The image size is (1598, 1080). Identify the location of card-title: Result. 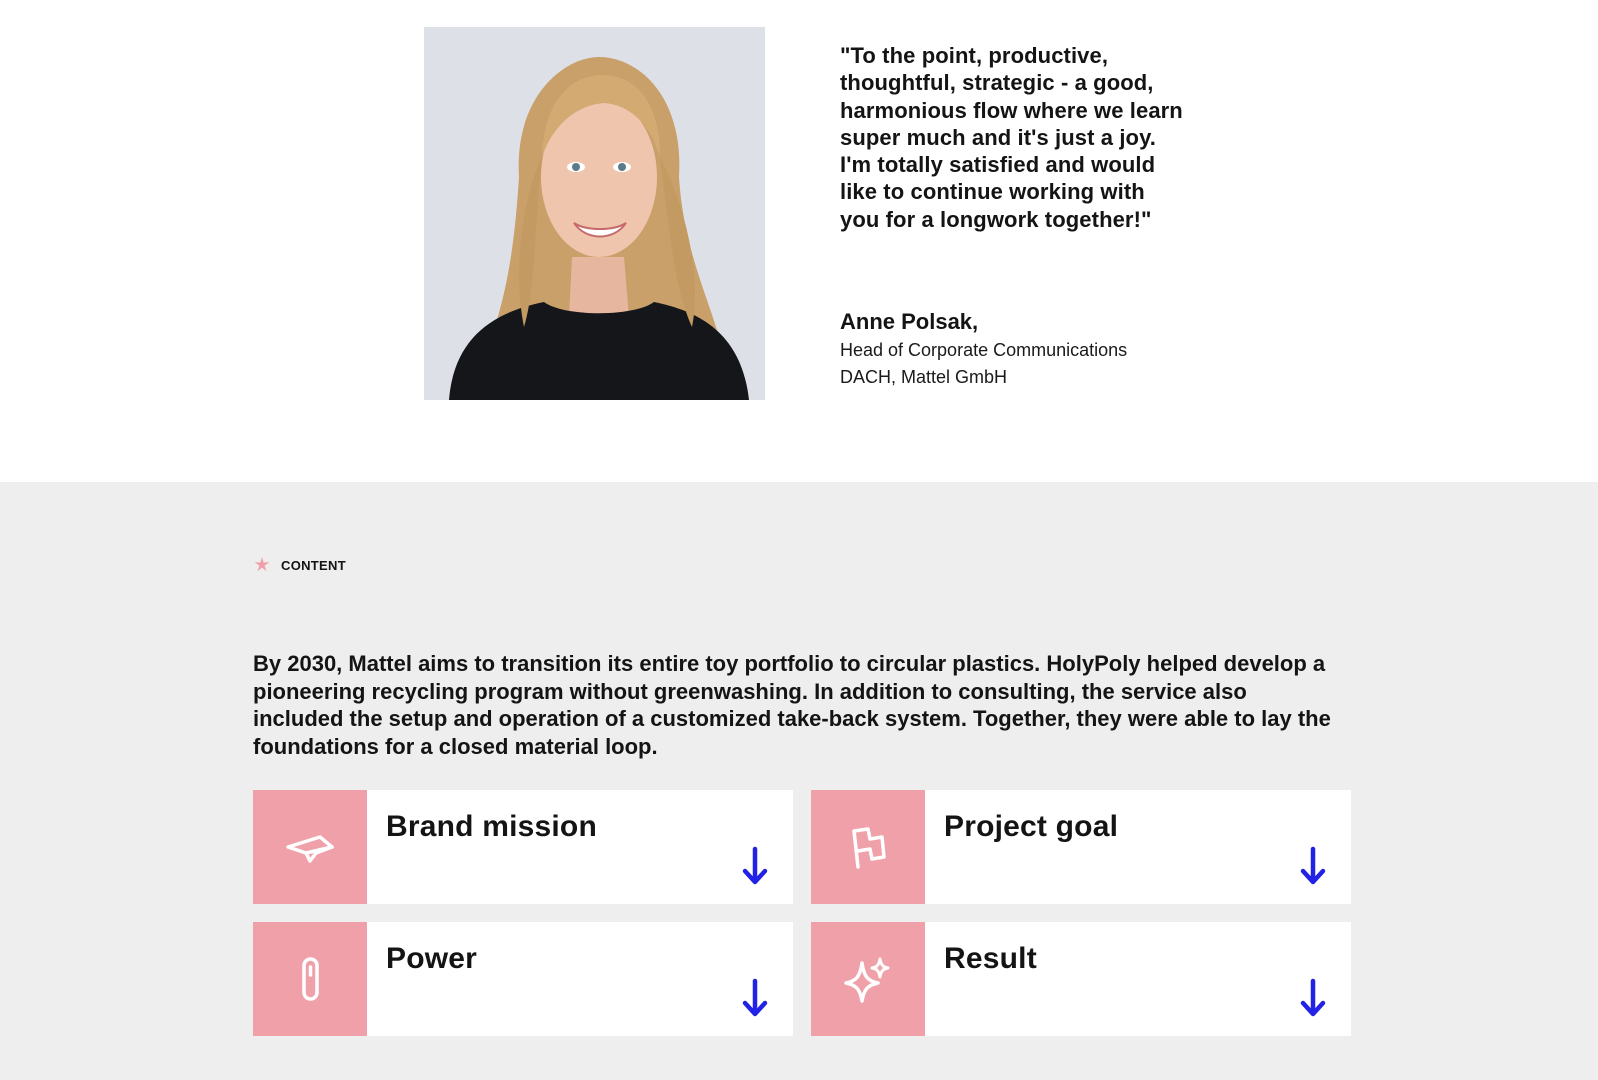
(990, 958).